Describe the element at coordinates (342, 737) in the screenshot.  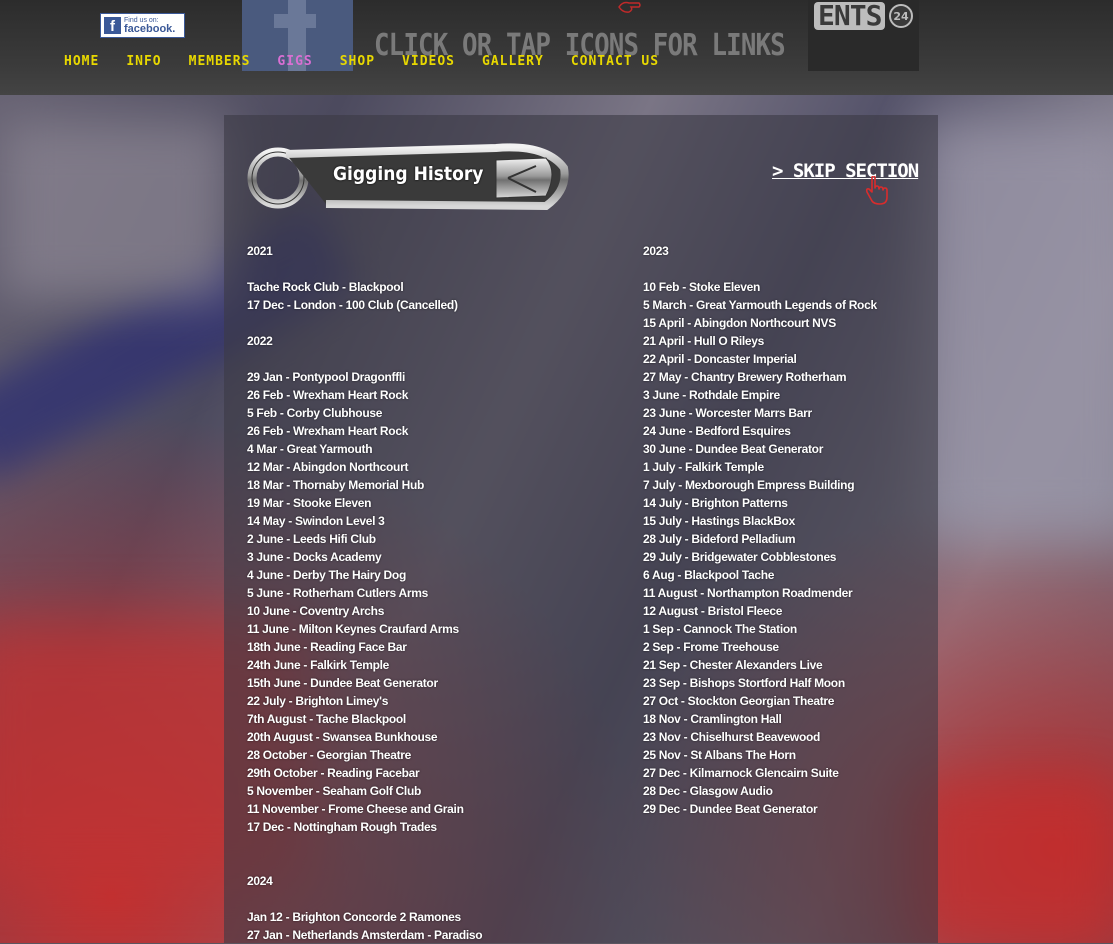
I see `gig-entry: 20th August - Swansea Bunkhouse` at that location.